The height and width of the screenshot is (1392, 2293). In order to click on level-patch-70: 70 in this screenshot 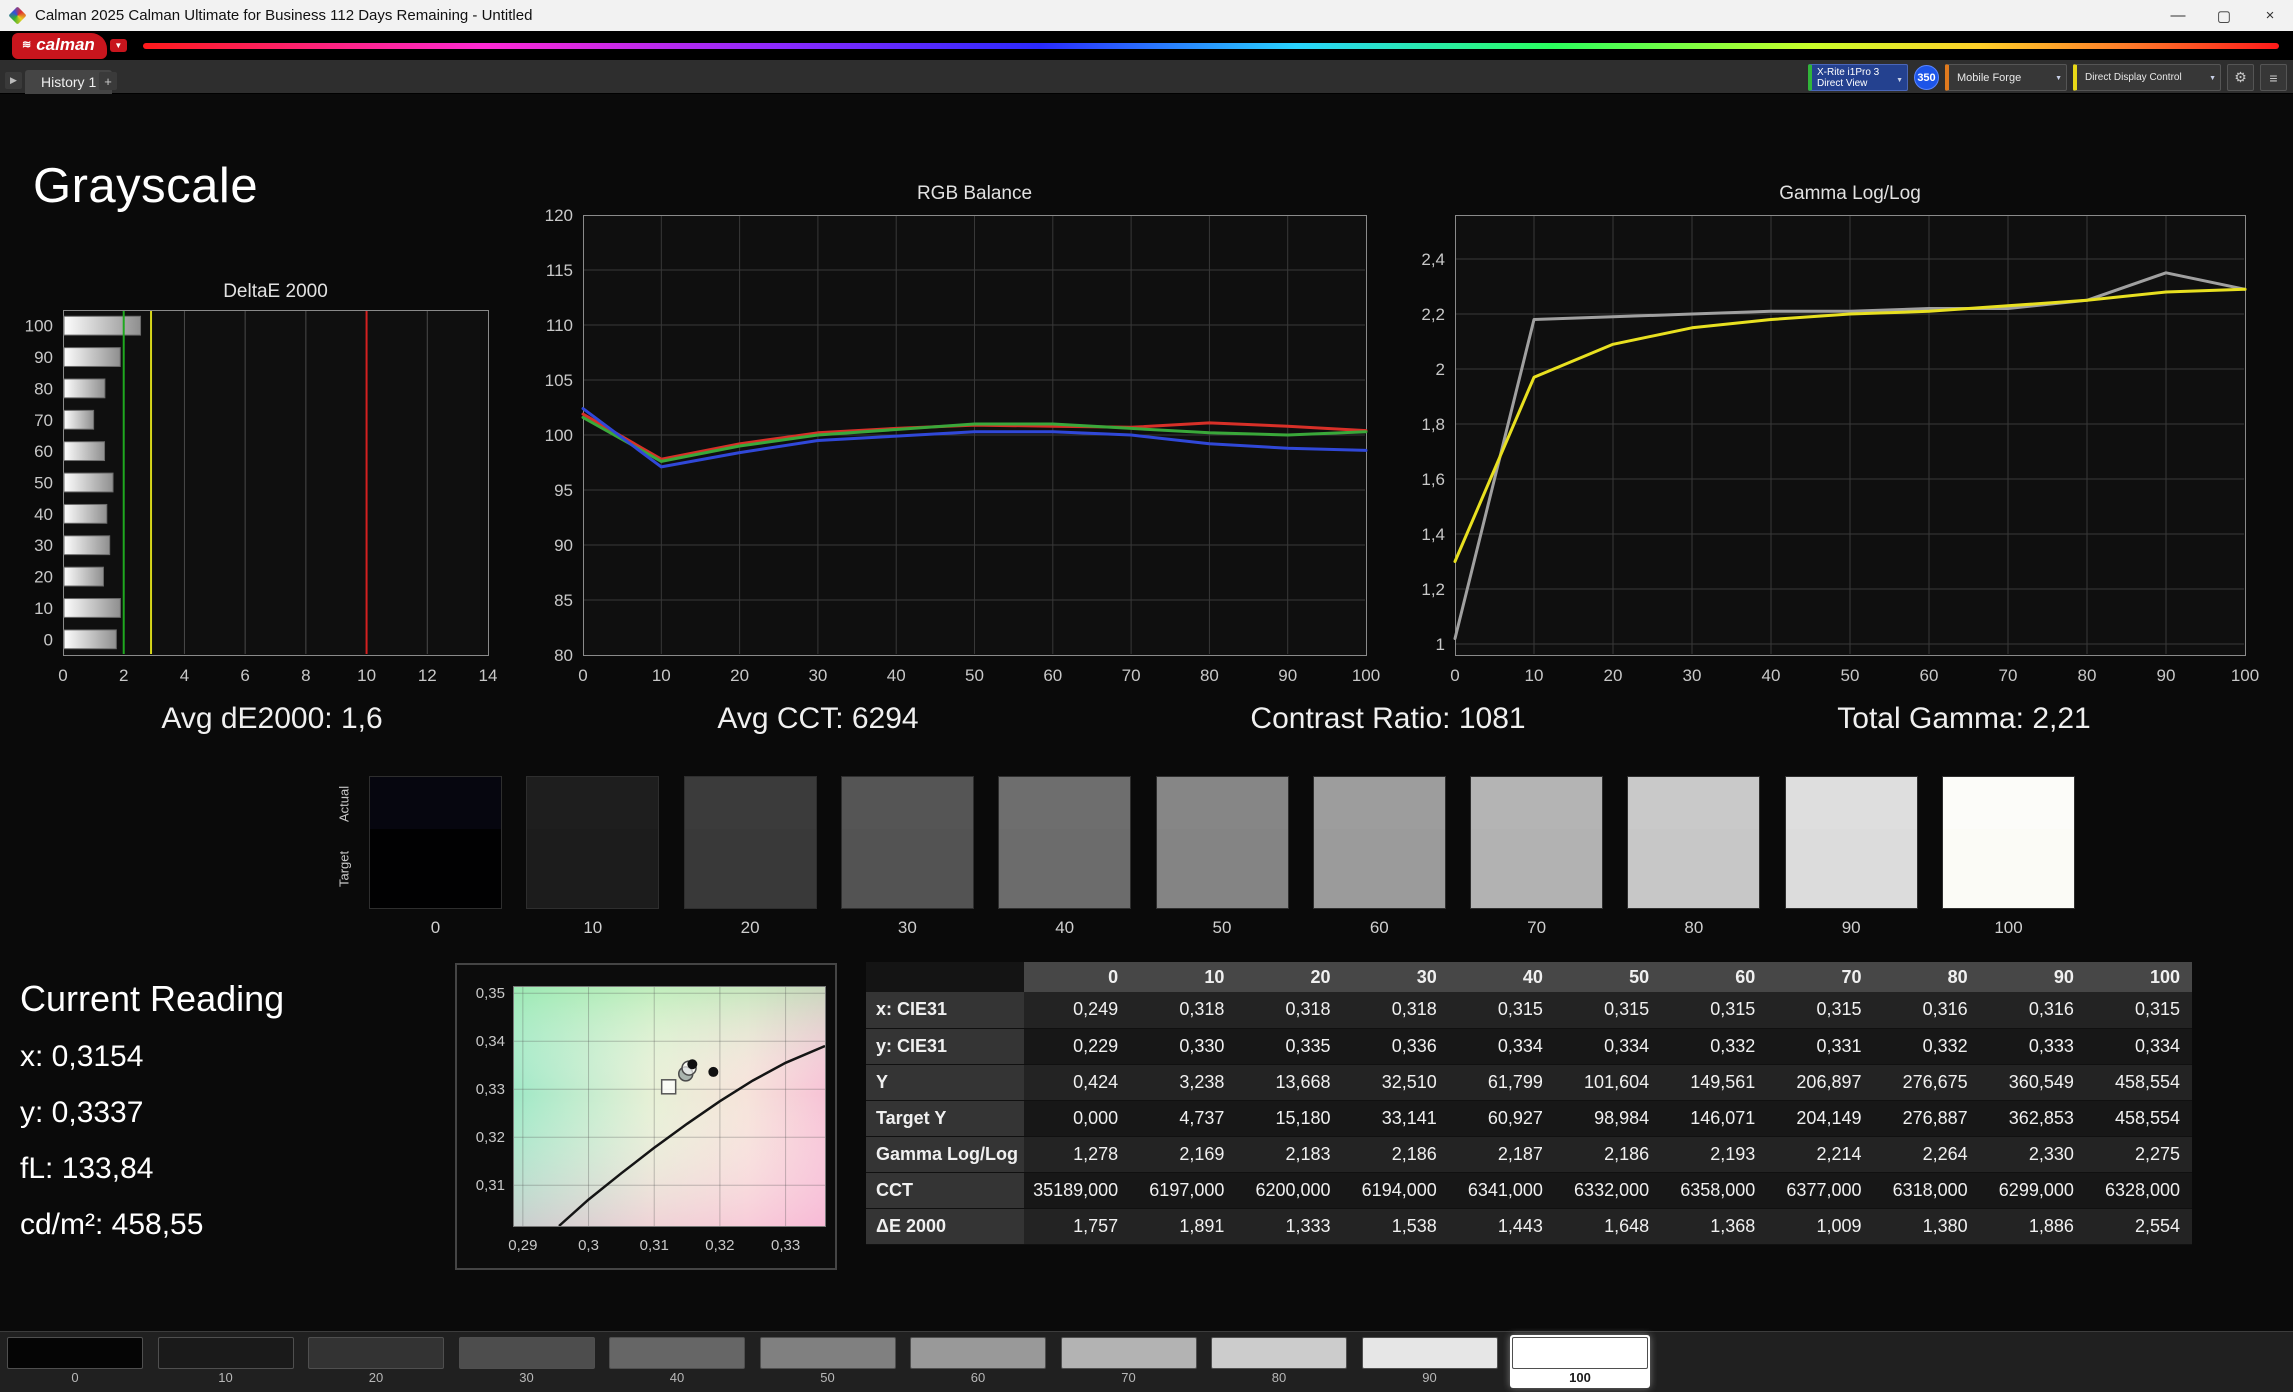, I will do `click(1129, 1361)`.